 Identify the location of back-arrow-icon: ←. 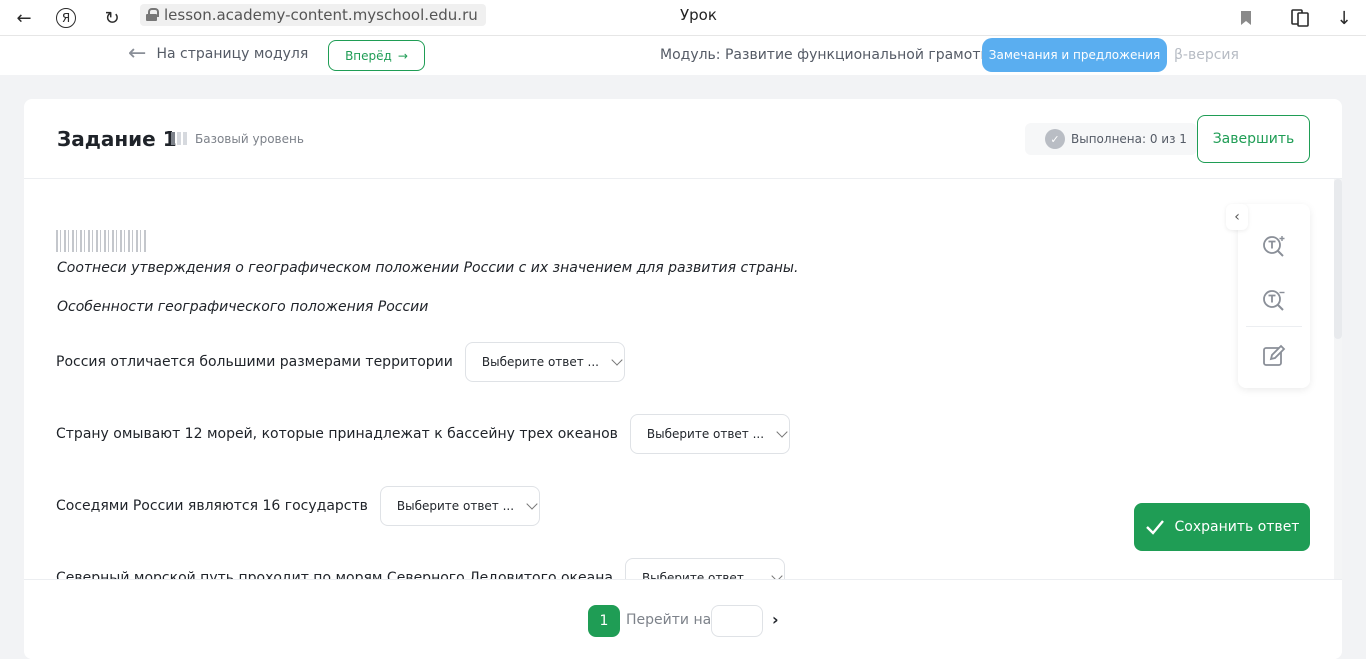
(24, 18).